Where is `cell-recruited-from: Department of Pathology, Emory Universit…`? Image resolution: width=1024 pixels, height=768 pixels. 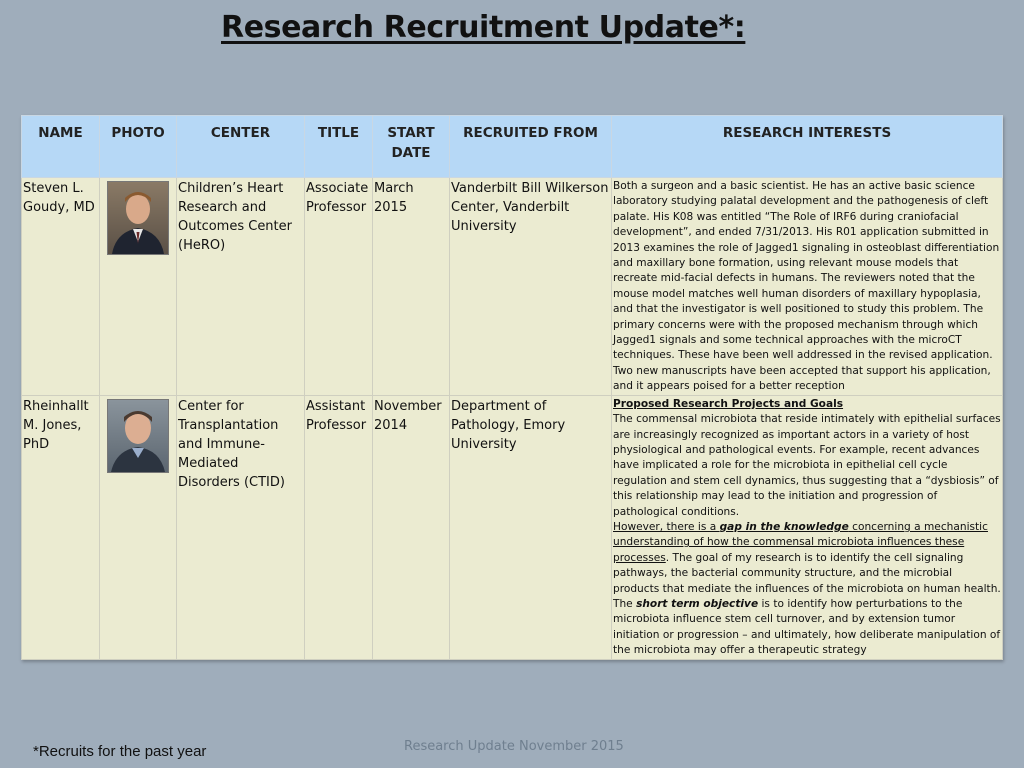 cell-recruited-from: Department of Pathology, Emory Universit… is located at coordinates (530, 527).